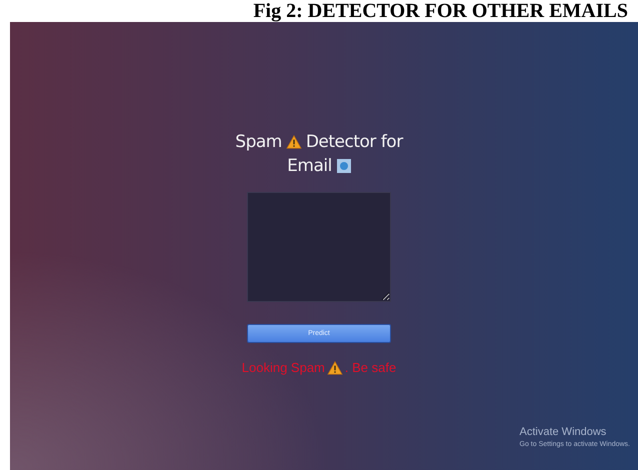  I want to click on title-text: Spam, so click(258, 142).